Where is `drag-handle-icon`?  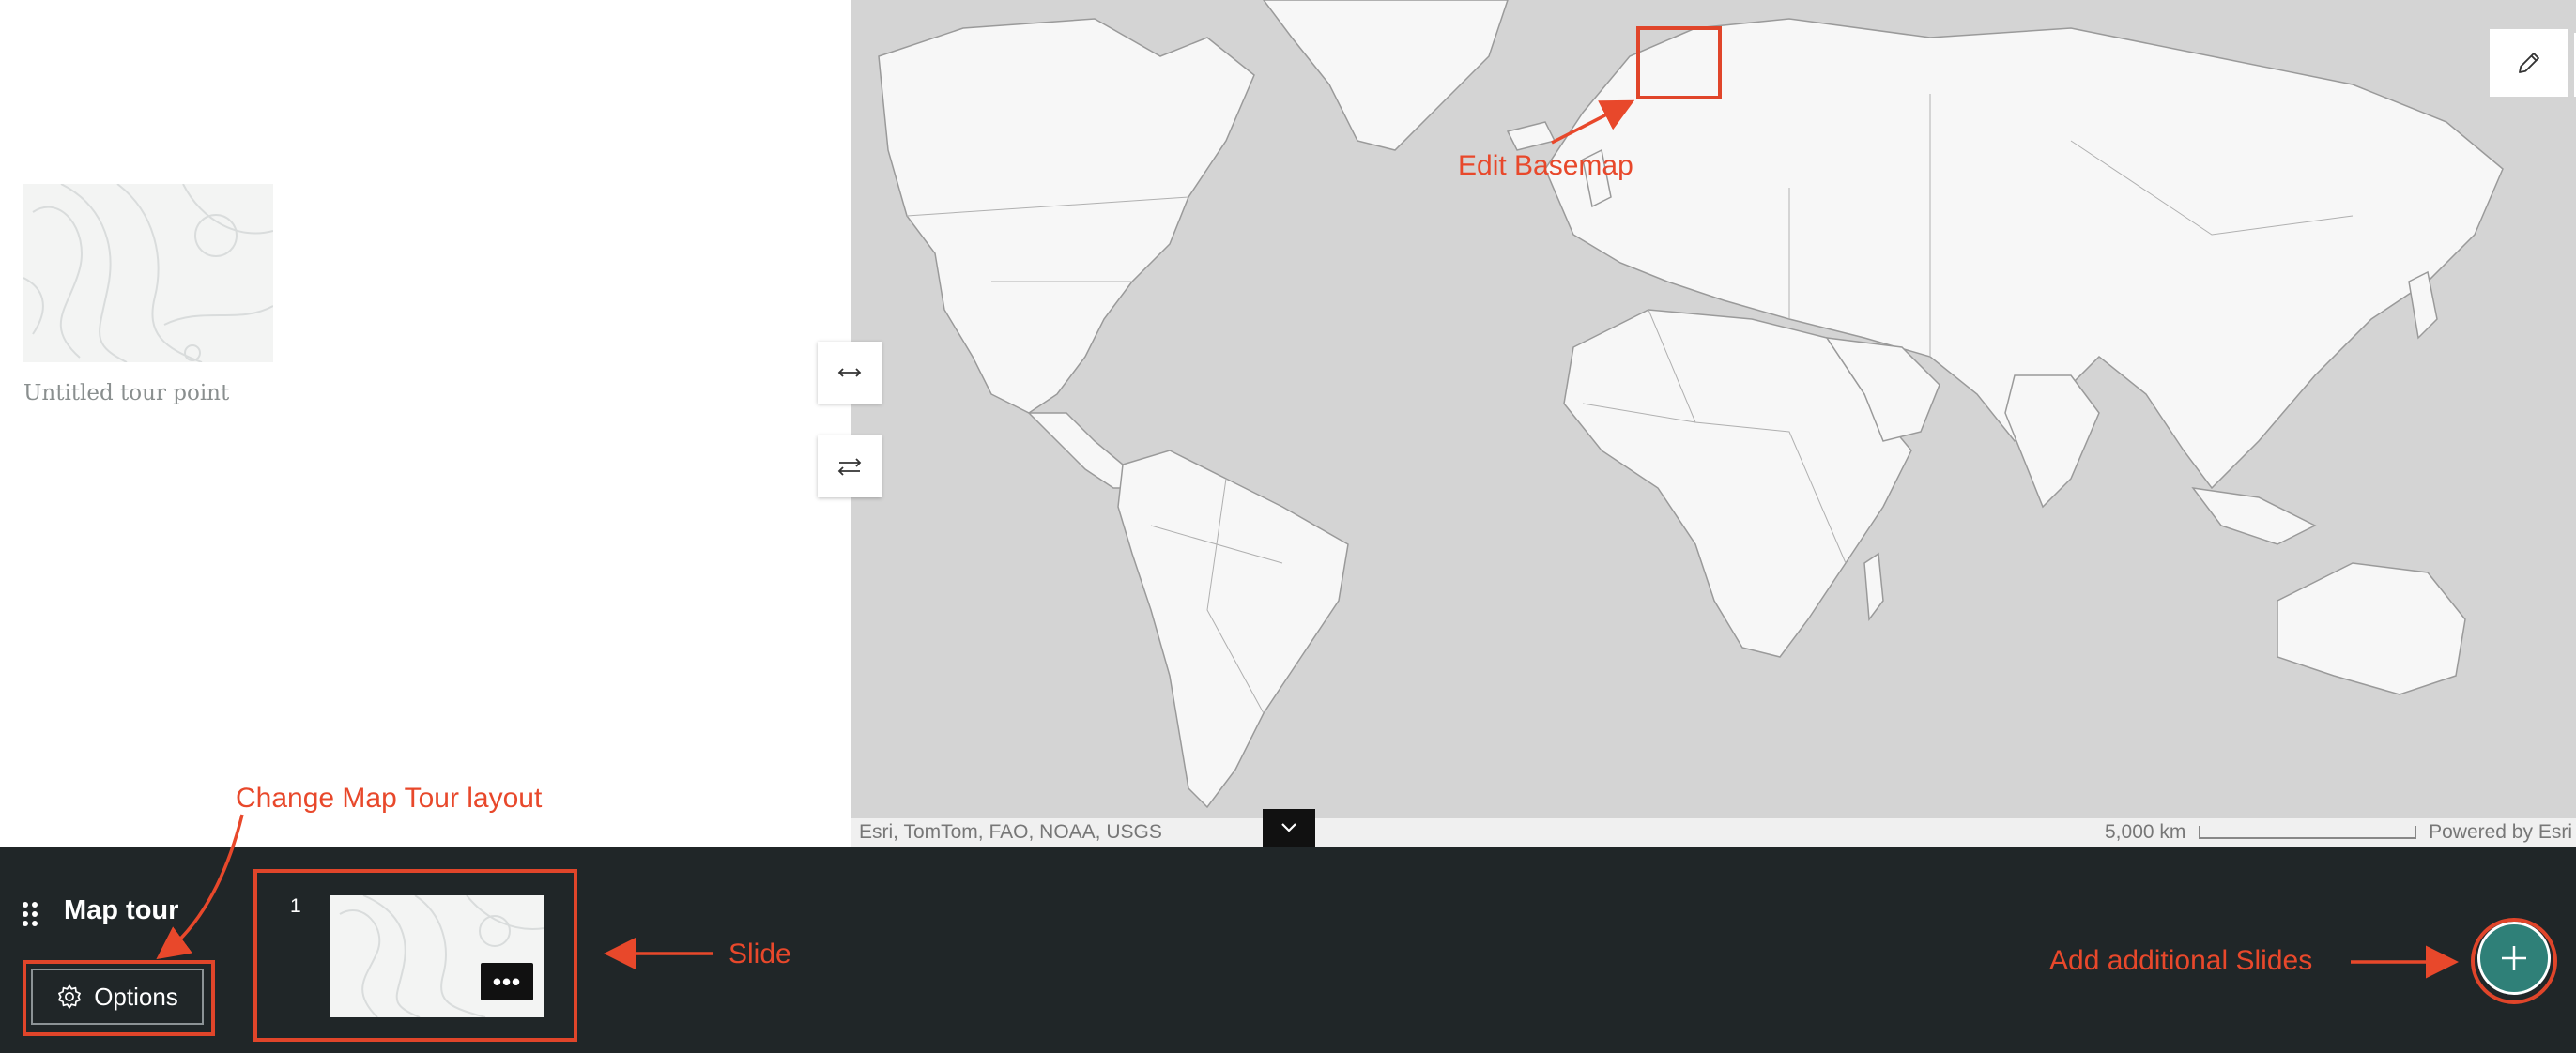 drag-handle-icon is located at coordinates (30, 914).